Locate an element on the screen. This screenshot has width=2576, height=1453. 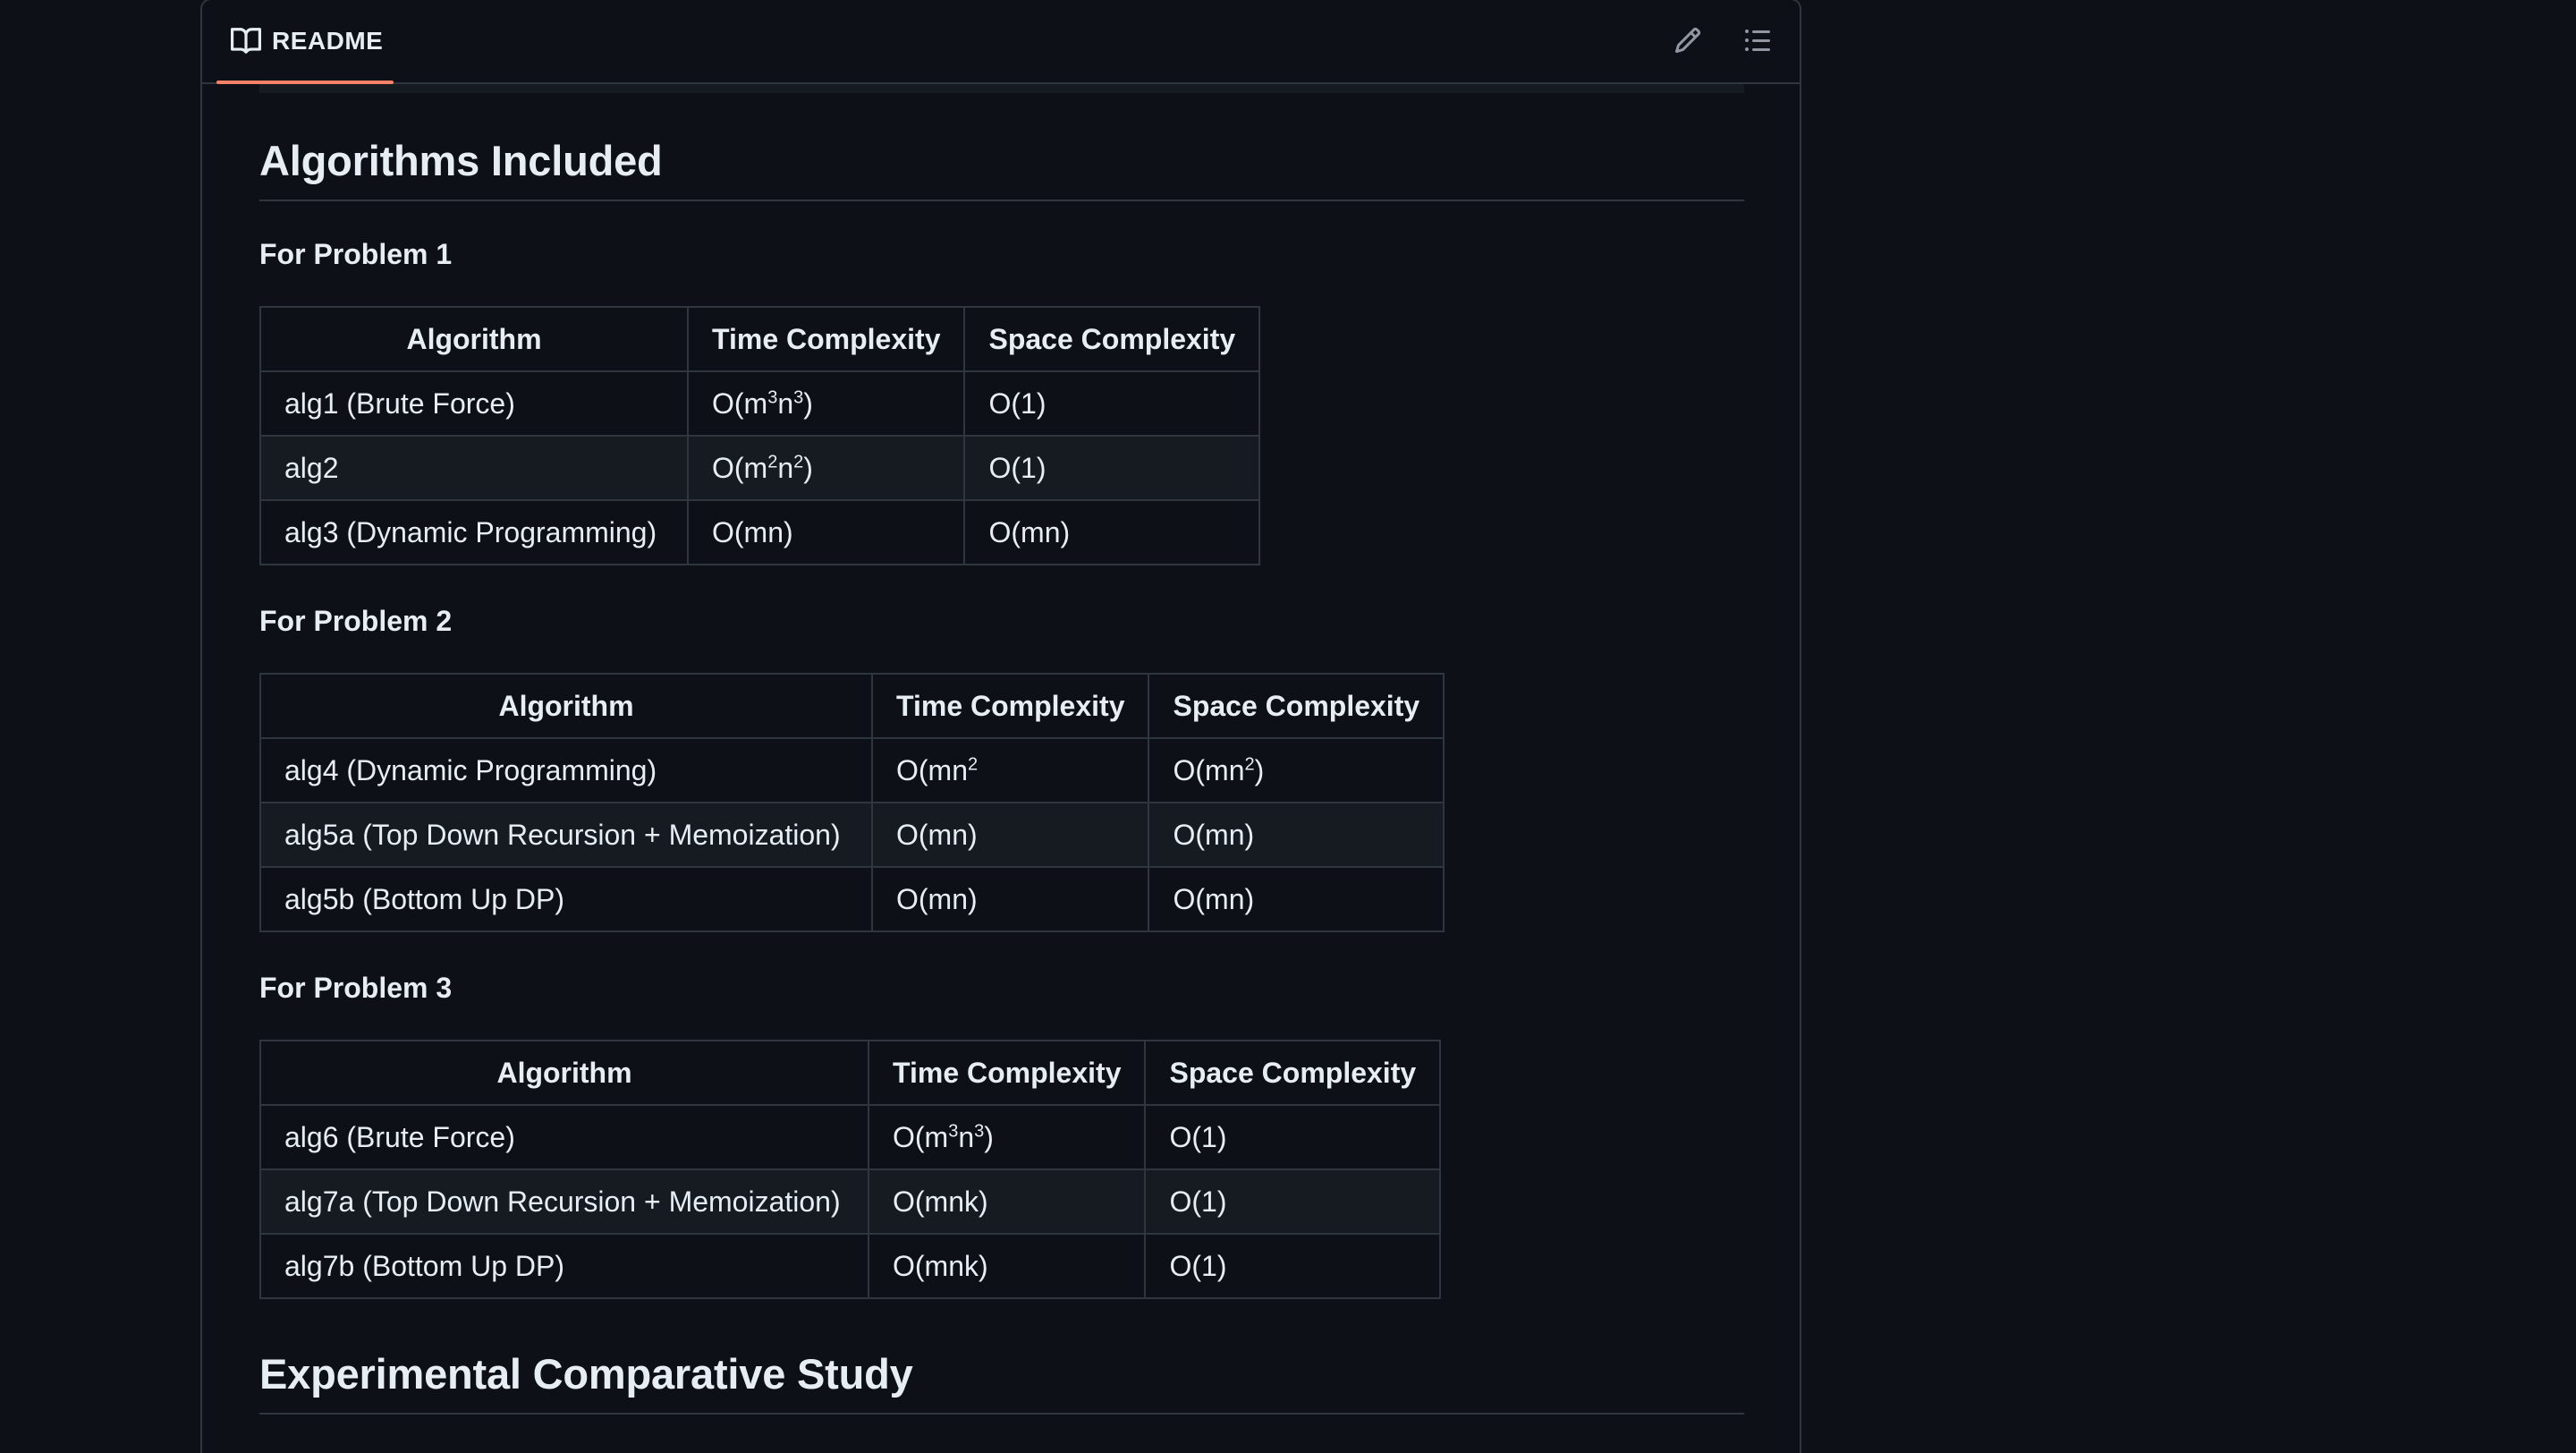
table-row: alg1 (Brute Force) O(m3n3) O(1) is located at coordinates (760, 403).